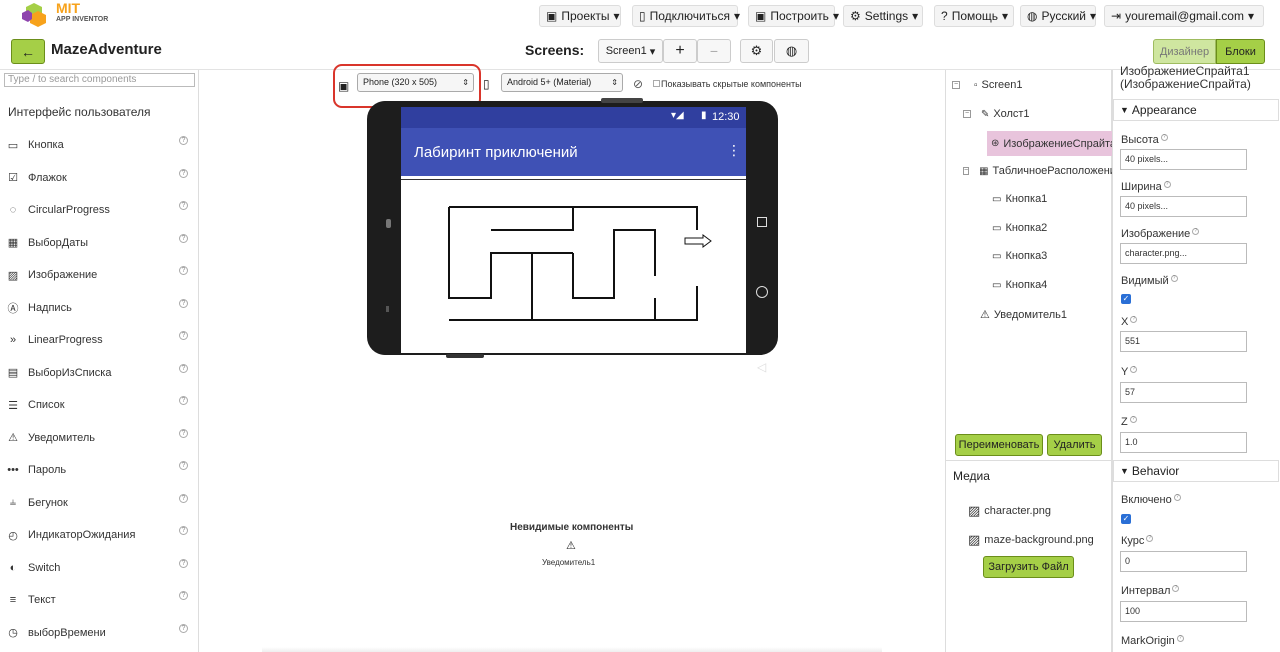 Image resolution: width=1280 pixels, height=652 pixels. Describe the element at coordinates (99, 145) in the screenshot. I see `palette-item: ▭ Кнопка?` at that location.